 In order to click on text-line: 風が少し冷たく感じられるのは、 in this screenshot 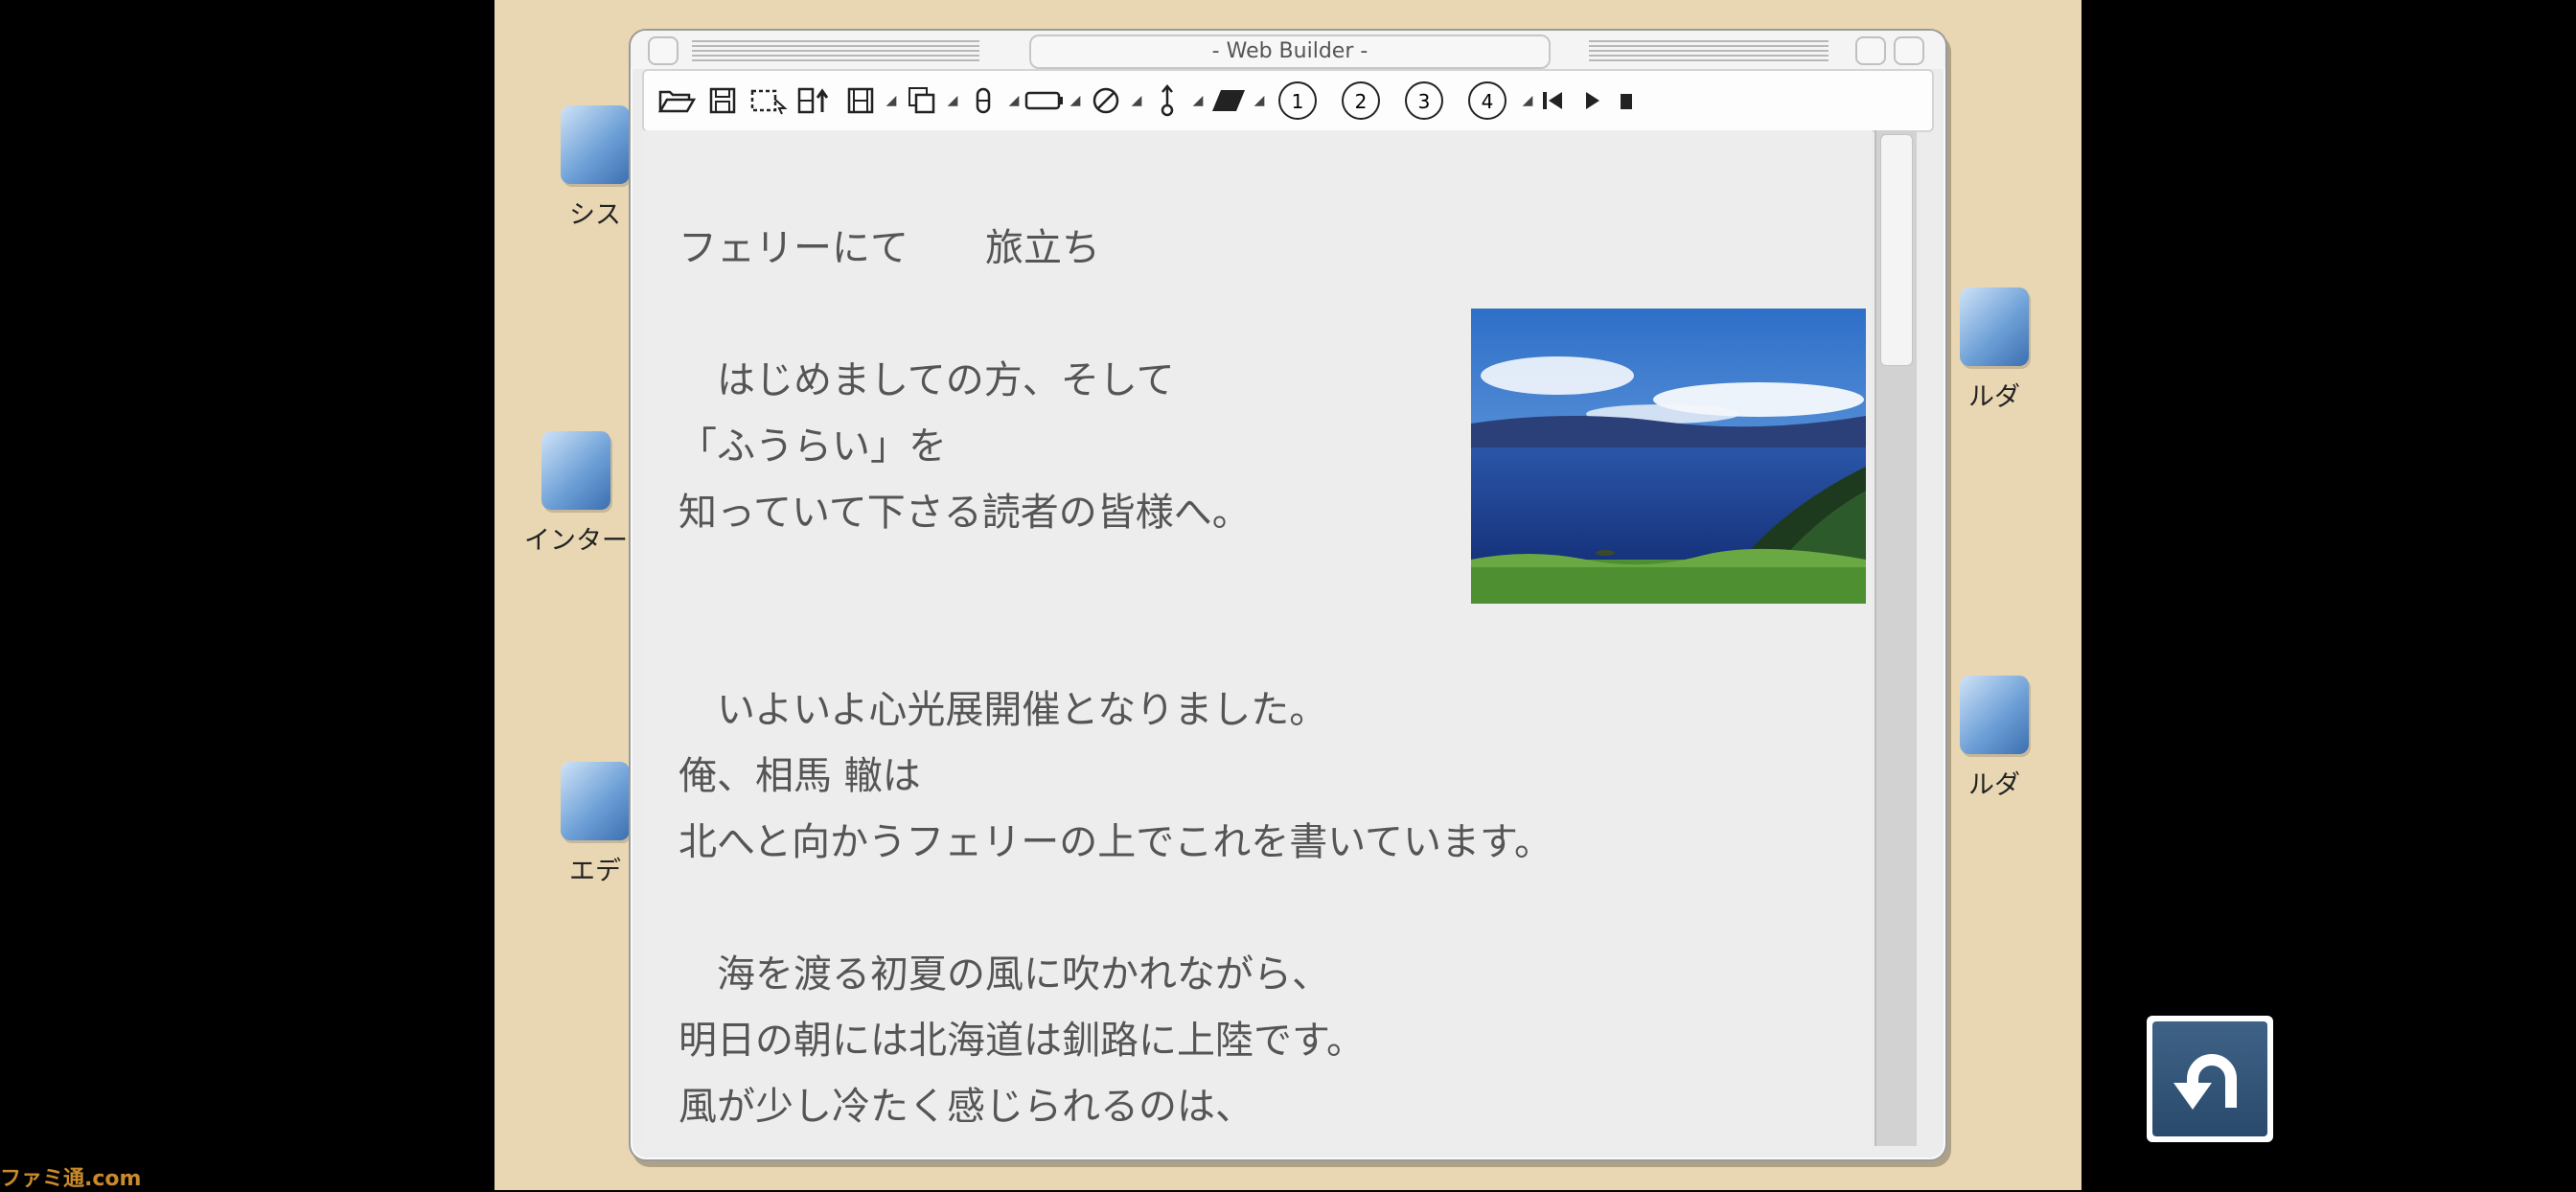, I will do `click(966, 1107)`.